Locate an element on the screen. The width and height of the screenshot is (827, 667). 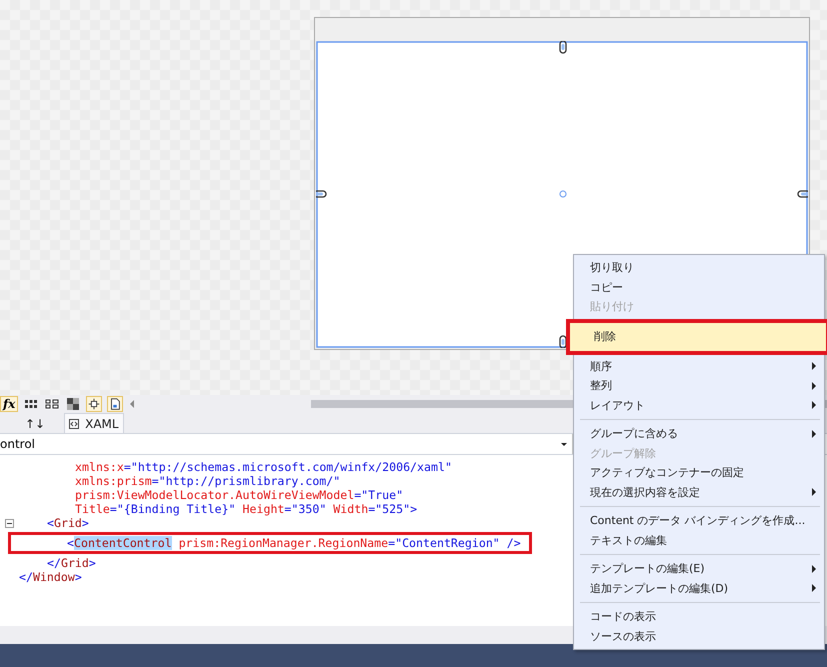
menu-item: ソースの表示 is located at coordinates (699, 636).